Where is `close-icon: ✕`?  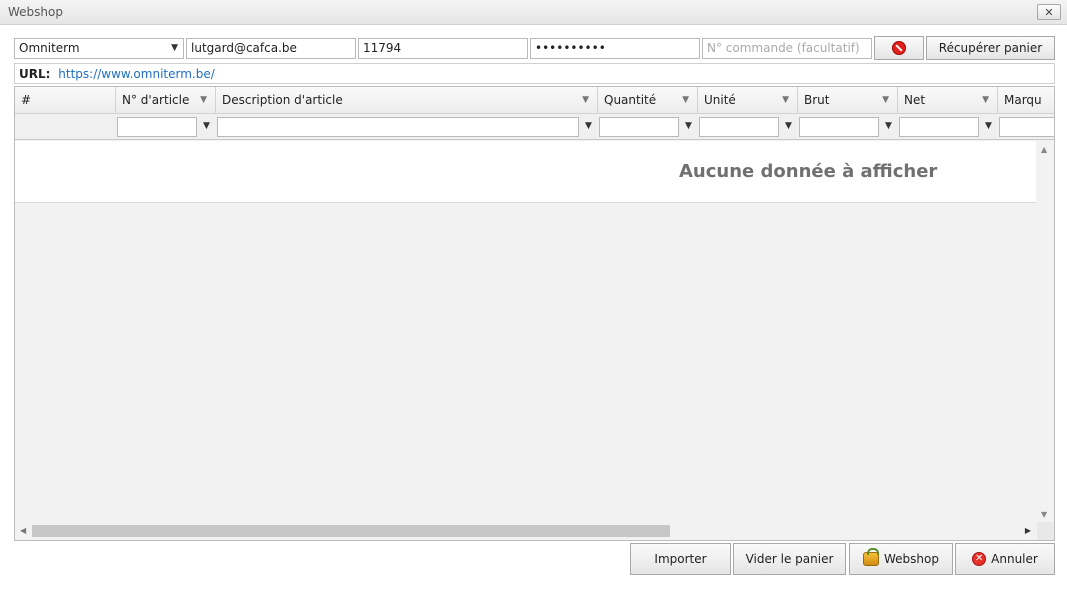 close-icon: ✕ is located at coordinates (1049, 12).